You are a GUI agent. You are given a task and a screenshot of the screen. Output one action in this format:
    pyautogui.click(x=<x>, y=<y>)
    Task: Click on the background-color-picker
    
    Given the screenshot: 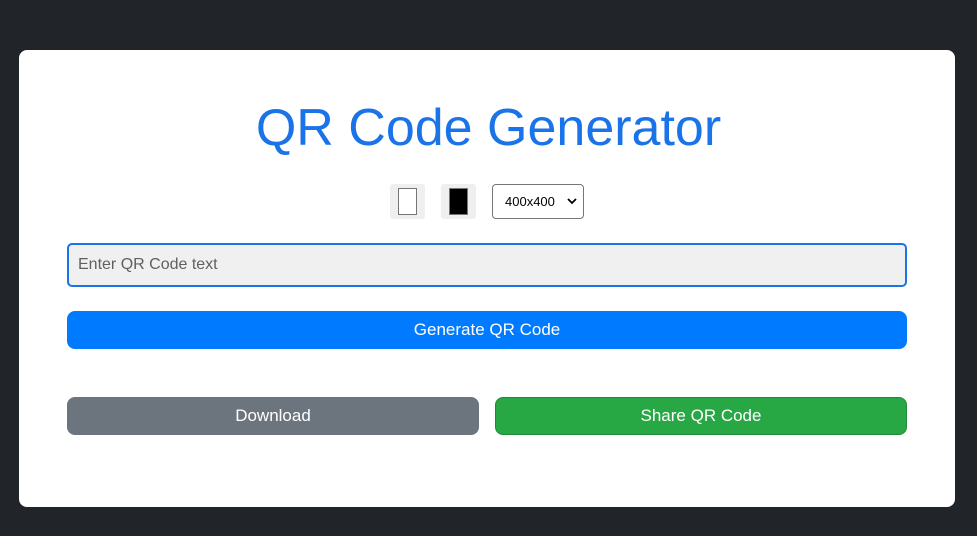 What is the action you would take?
    pyautogui.click(x=407, y=201)
    